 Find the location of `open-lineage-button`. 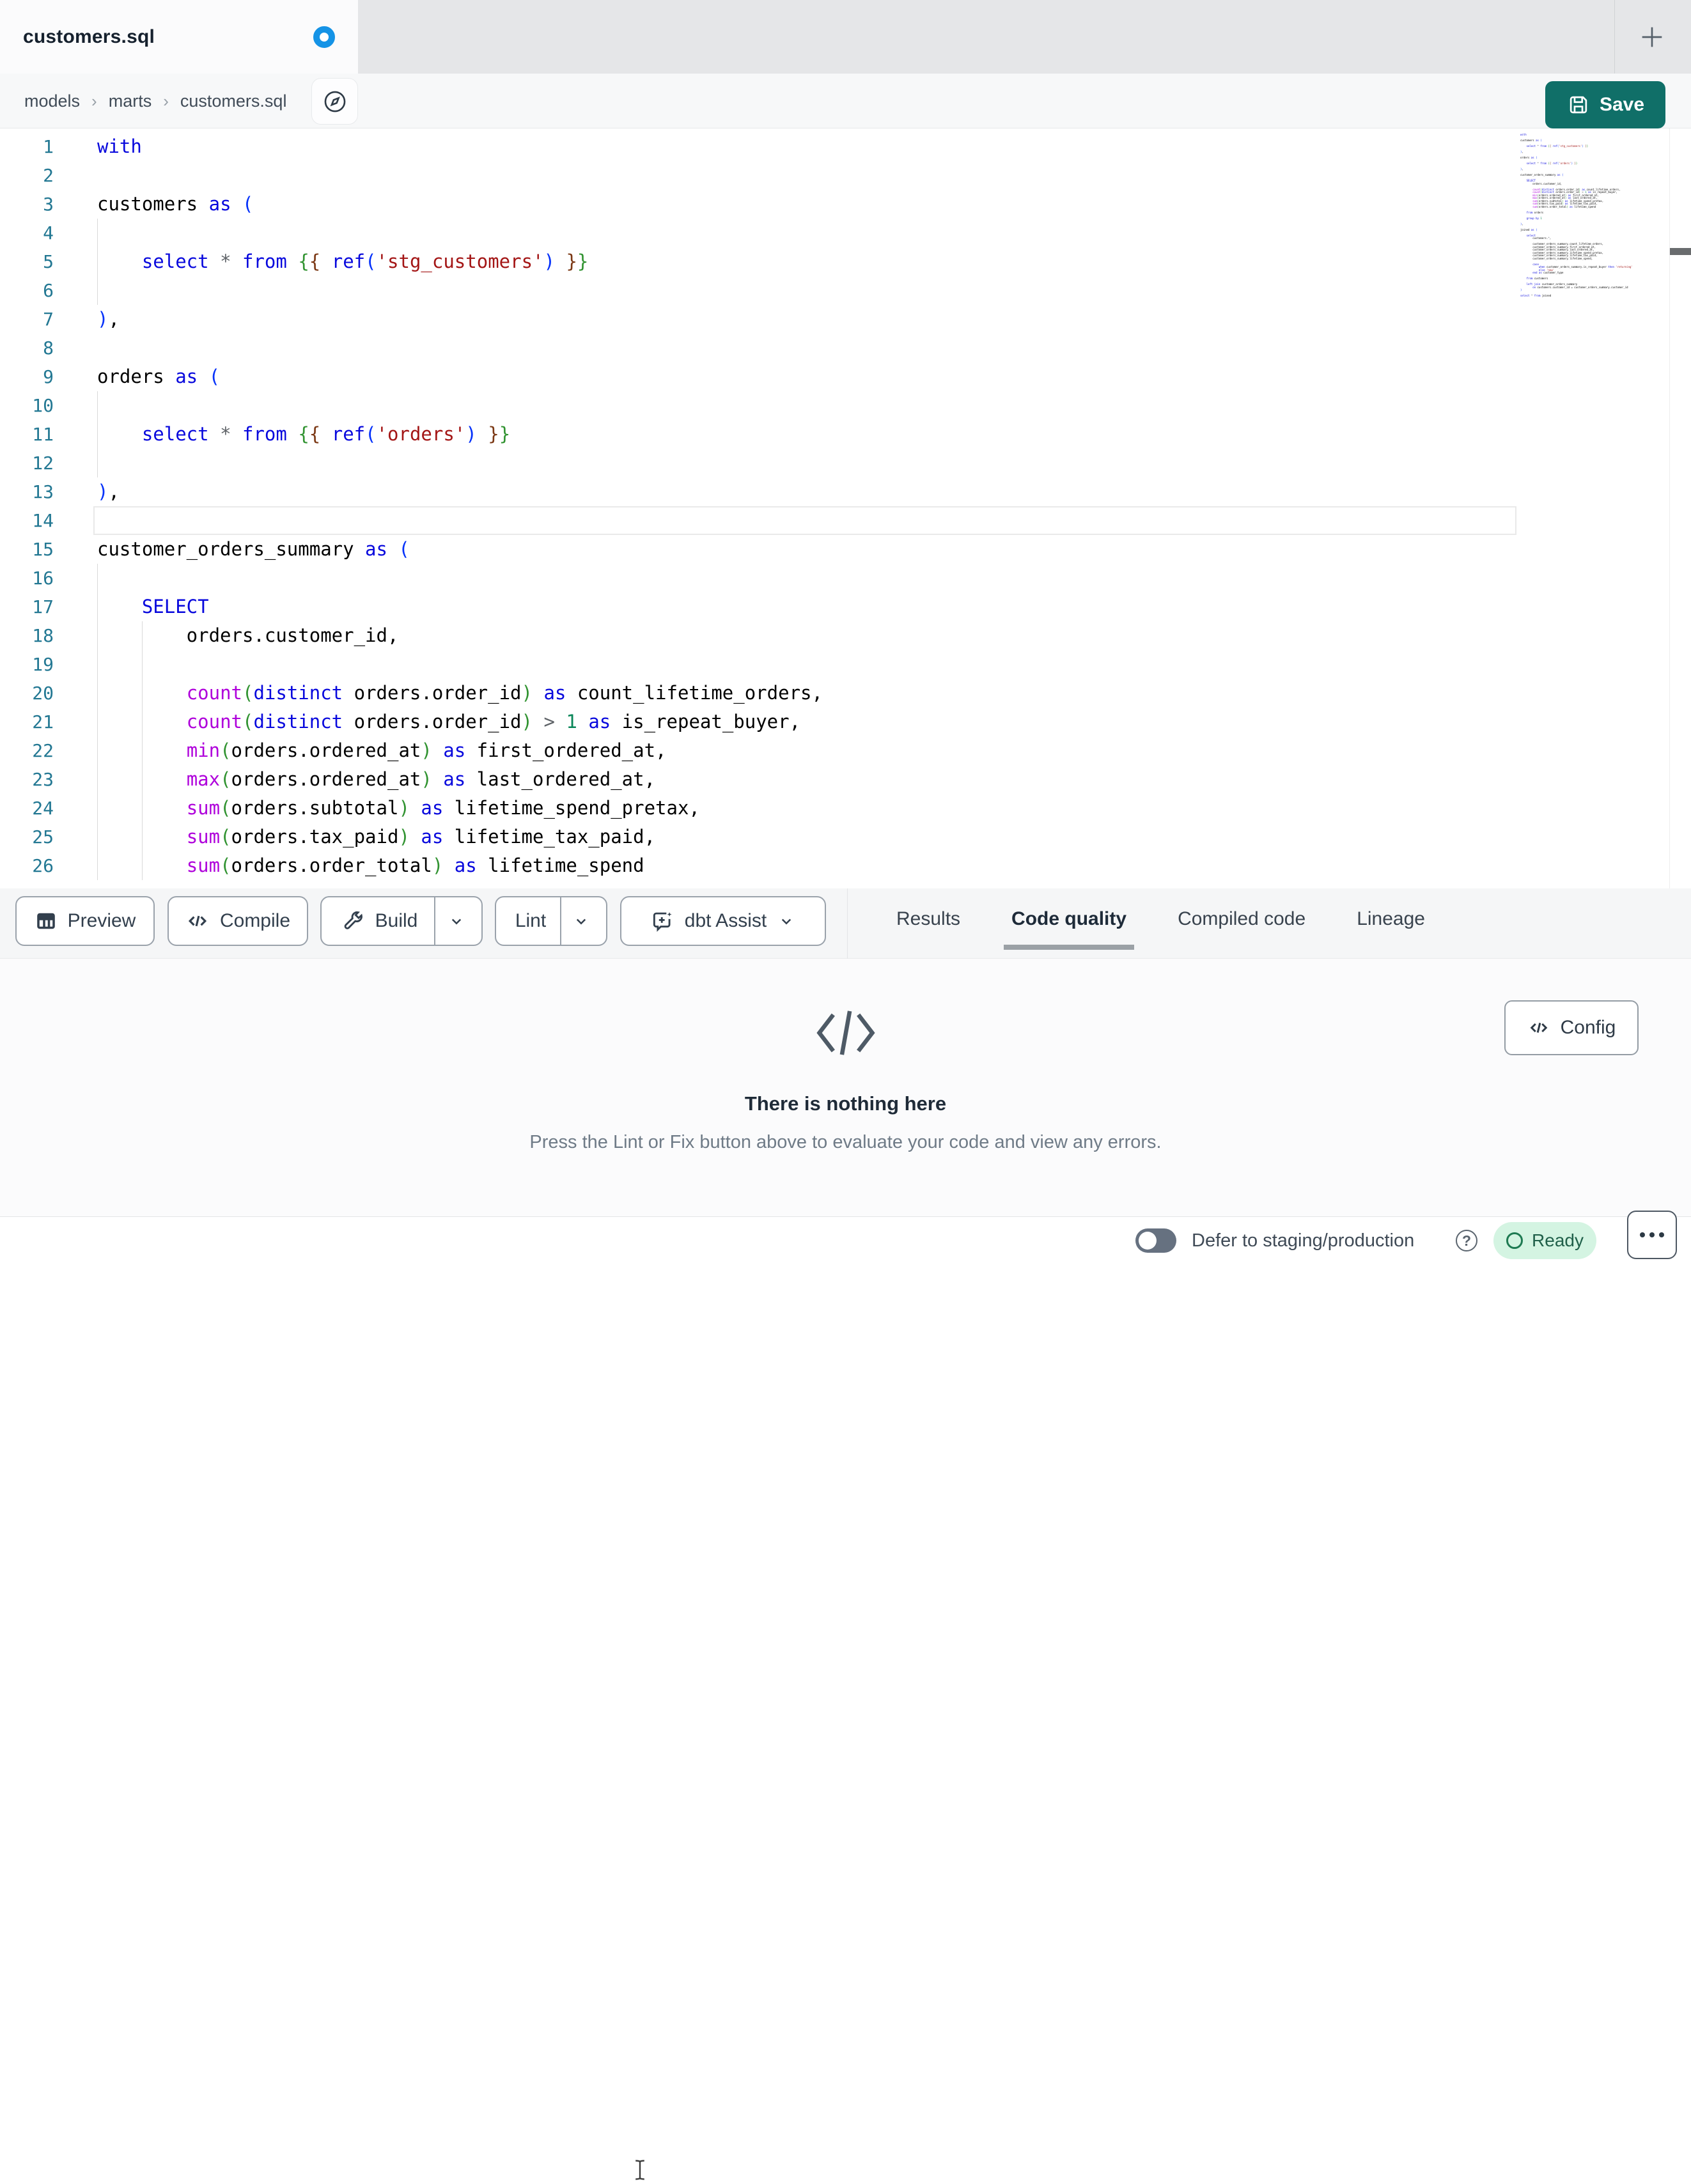

open-lineage-button is located at coordinates (334, 101).